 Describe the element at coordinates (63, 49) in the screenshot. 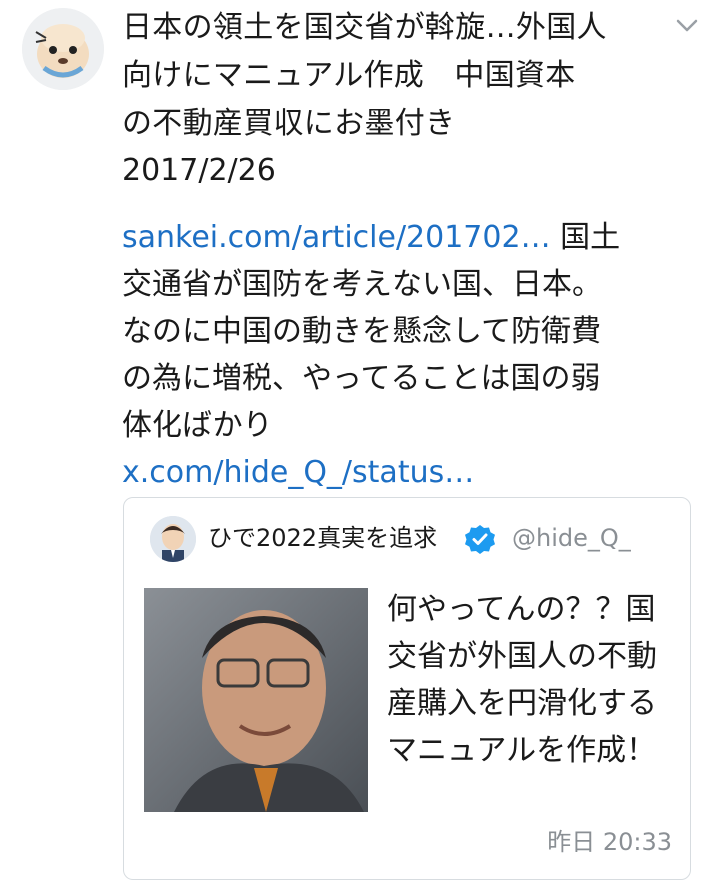

I see `avatar` at that location.